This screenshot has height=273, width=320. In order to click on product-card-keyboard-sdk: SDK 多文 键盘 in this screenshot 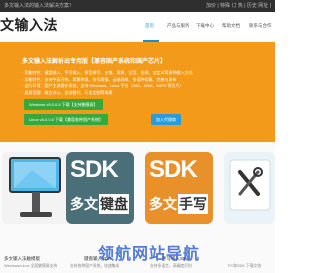, I will do `click(100, 188)`.